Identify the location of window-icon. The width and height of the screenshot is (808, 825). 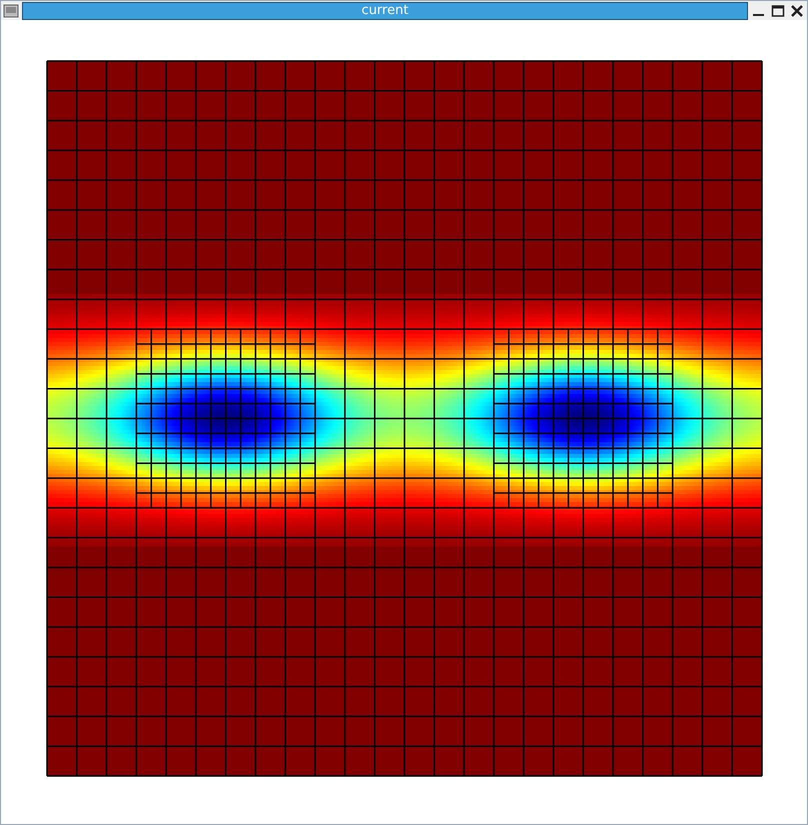
(11, 10).